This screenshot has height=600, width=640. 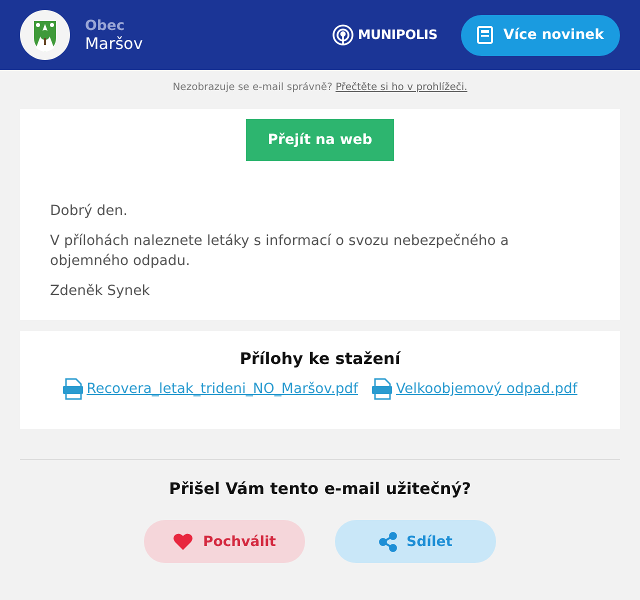 I want to click on heart-icon, so click(x=182, y=541).